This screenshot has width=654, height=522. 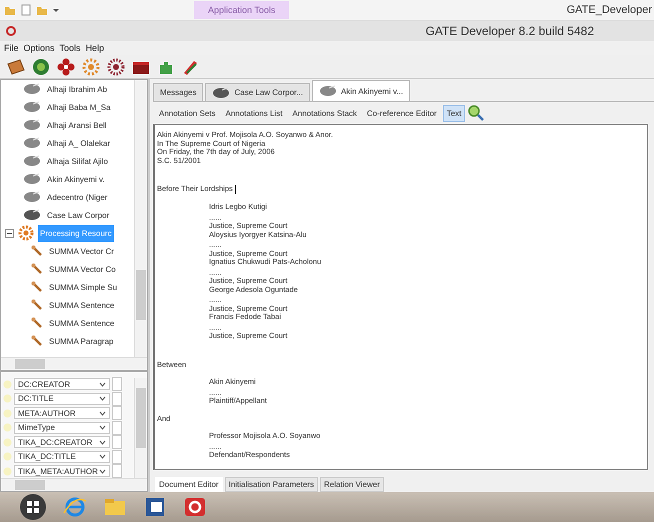 I want to click on feature-dropdown: TIKA_META:AUTHOR, so click(x=62, y=471).